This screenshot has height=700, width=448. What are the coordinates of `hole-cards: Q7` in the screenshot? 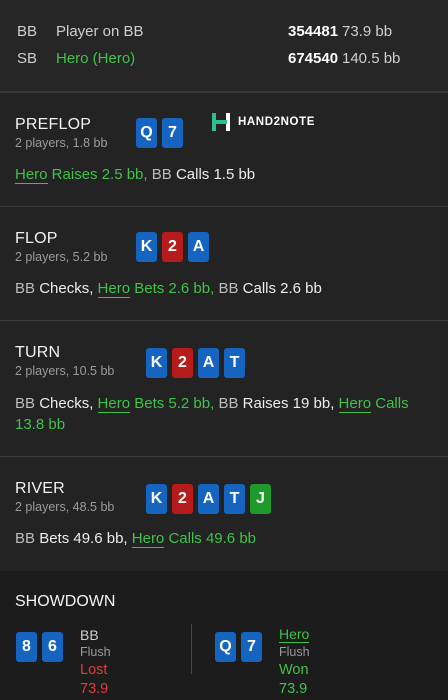 It's located at (159, 133).